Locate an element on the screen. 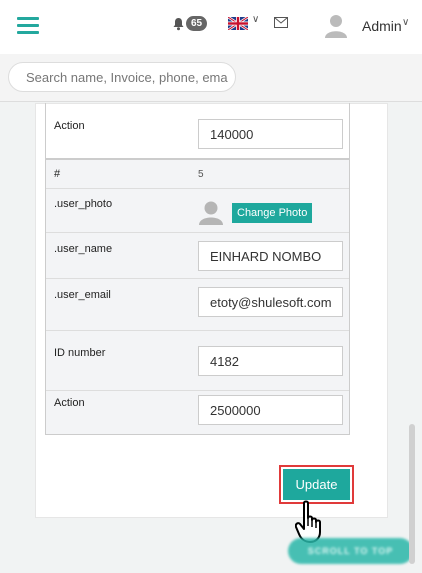 This screenshot has height=573, width=422. user-avatar-icon is located at coordinates (336, 26).